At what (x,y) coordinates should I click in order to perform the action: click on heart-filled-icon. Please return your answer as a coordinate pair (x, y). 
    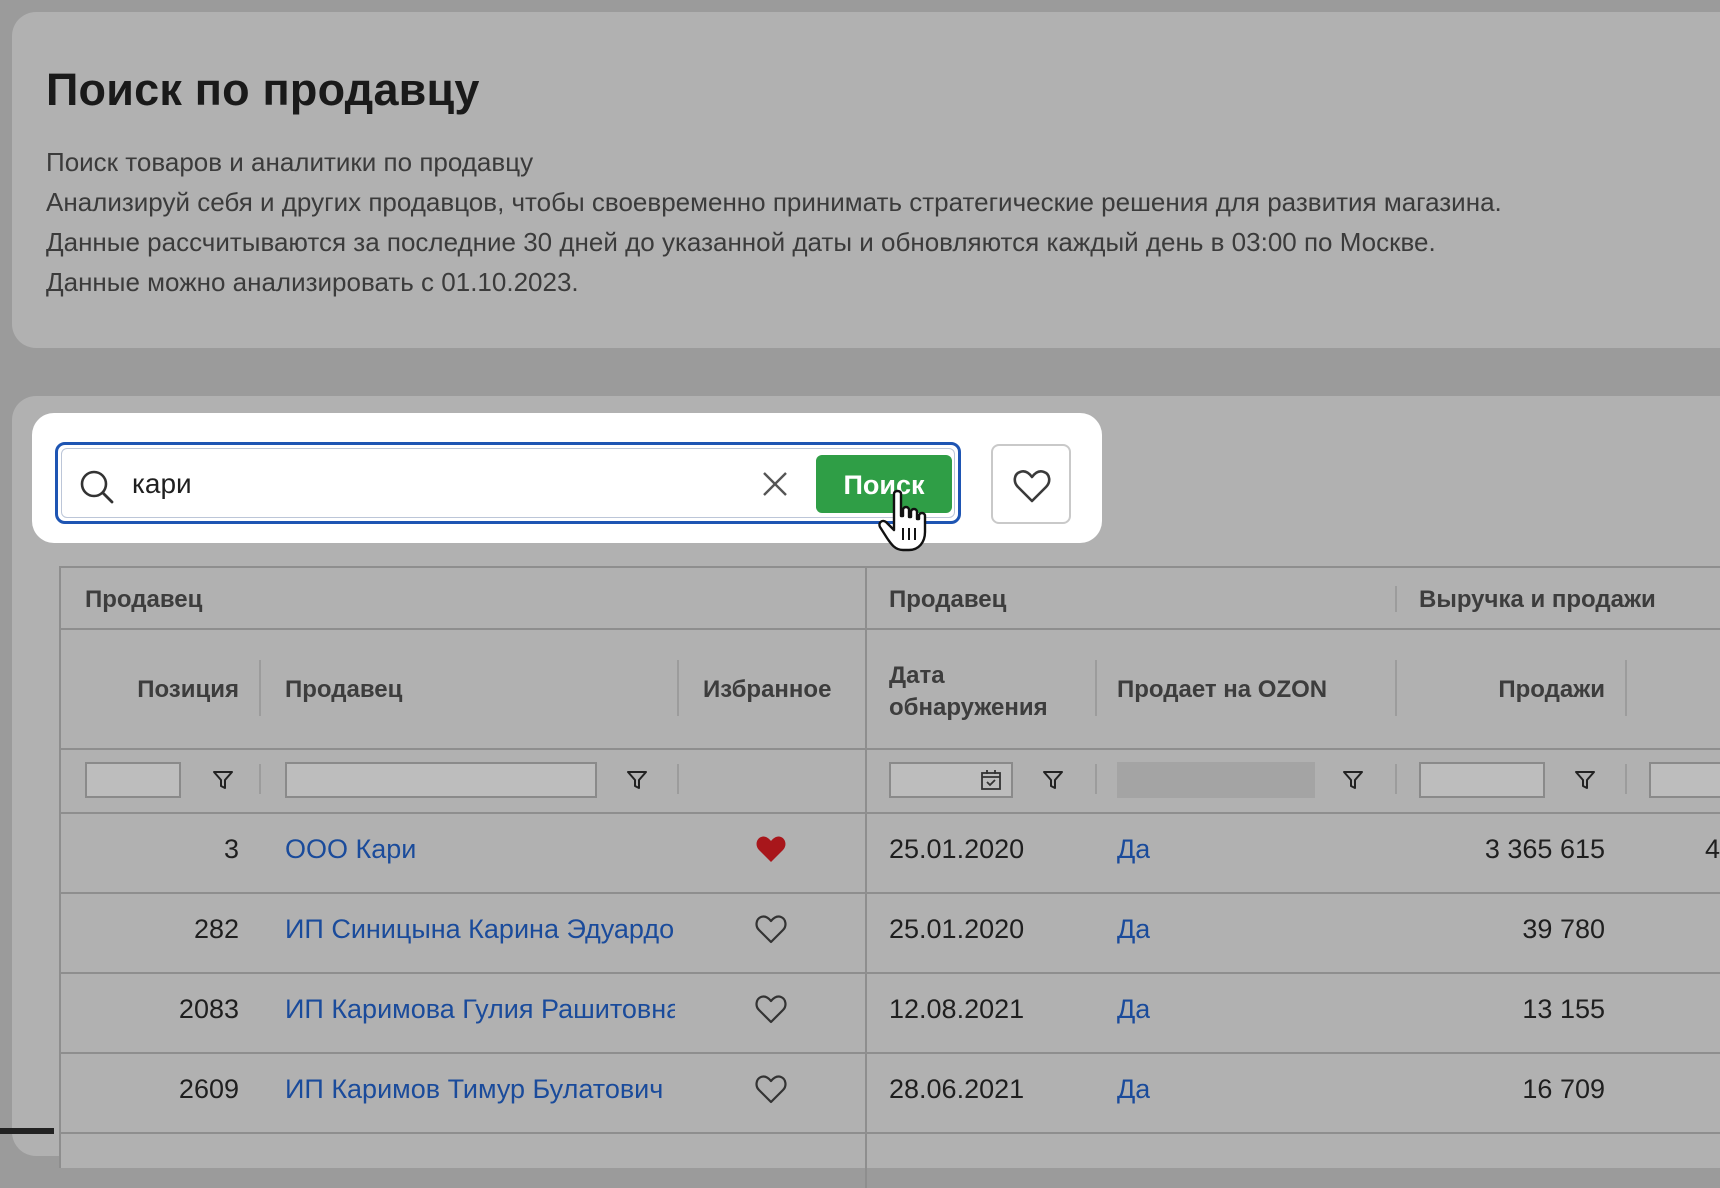
    Looking at the image, I should click on (771, 849).